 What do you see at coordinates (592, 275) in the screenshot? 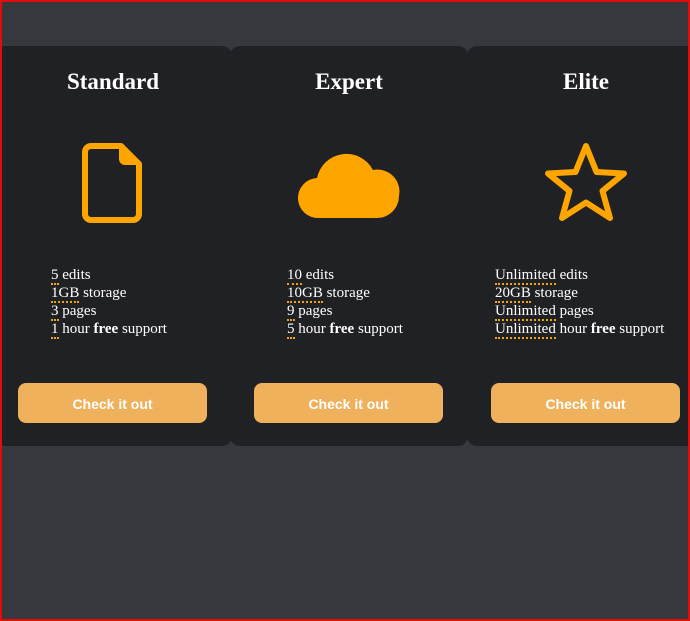
I see `feature-item: Unlimited edits` at bounding box center [592, 275].